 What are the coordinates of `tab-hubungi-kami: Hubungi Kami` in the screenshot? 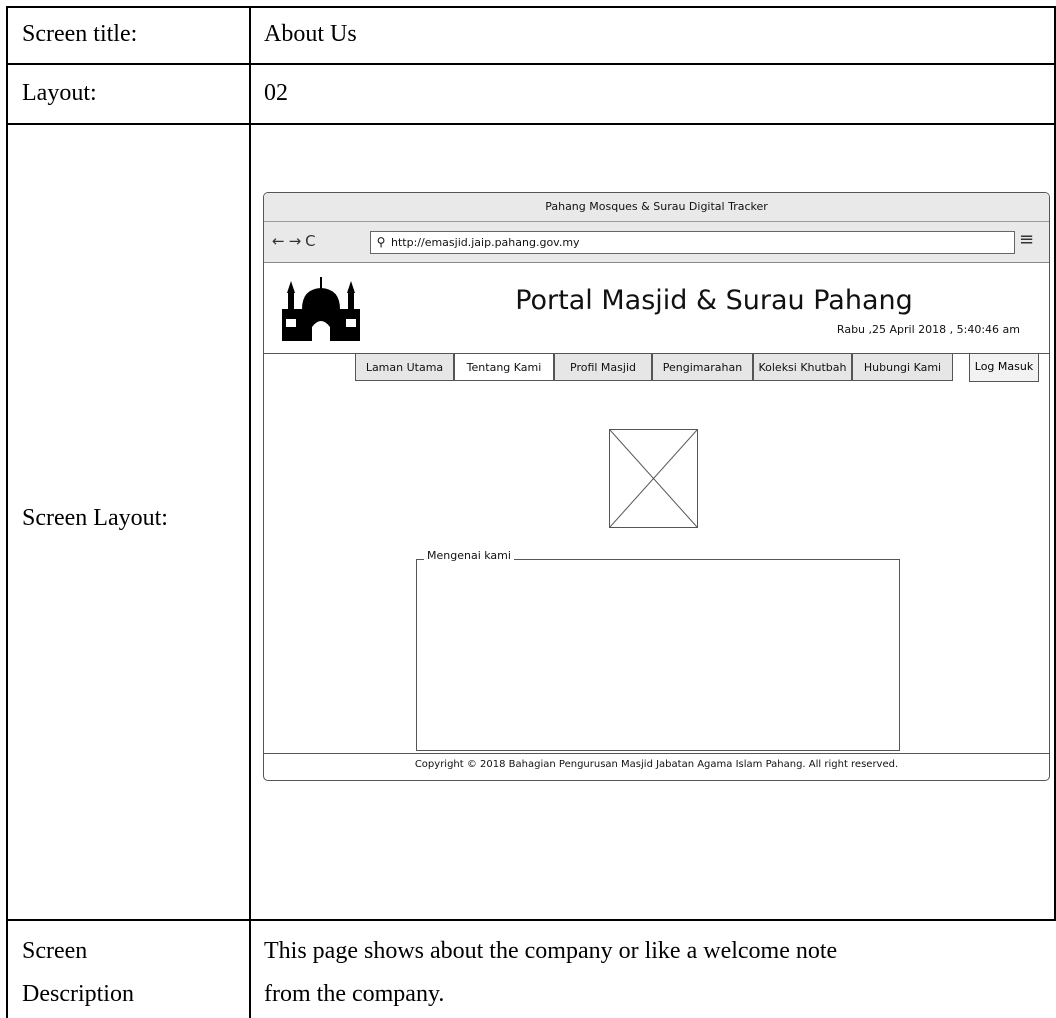 It's located at (902, 367).